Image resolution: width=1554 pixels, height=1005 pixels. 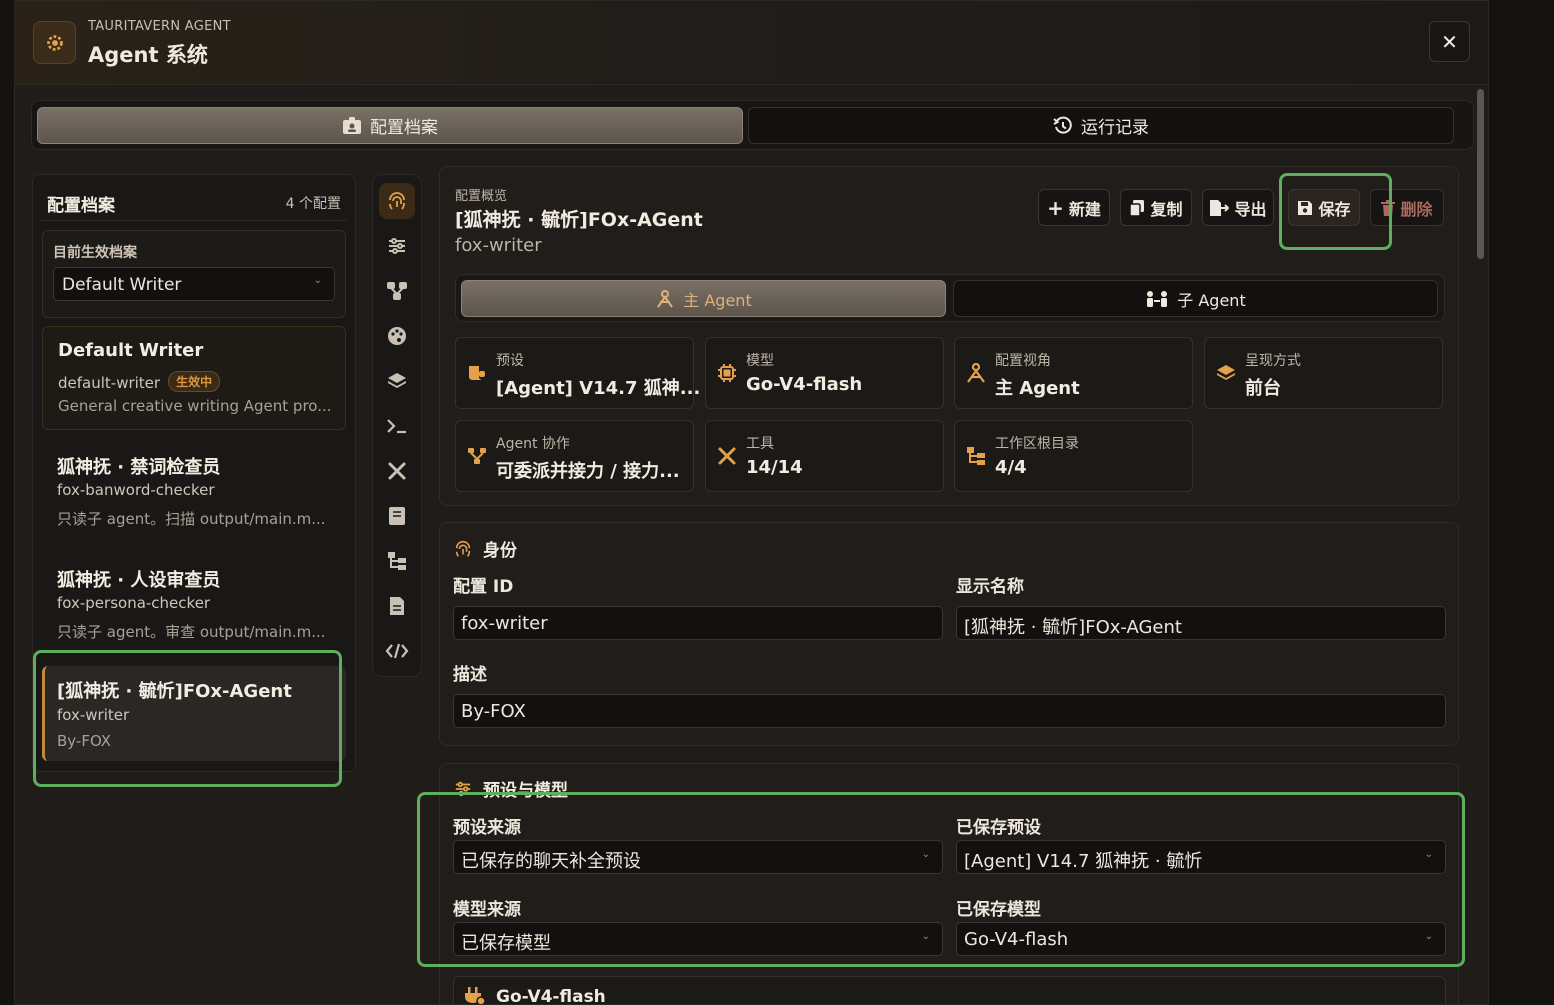 I want to click on profile-desc: By-FOX, so click(x=84, y=741).